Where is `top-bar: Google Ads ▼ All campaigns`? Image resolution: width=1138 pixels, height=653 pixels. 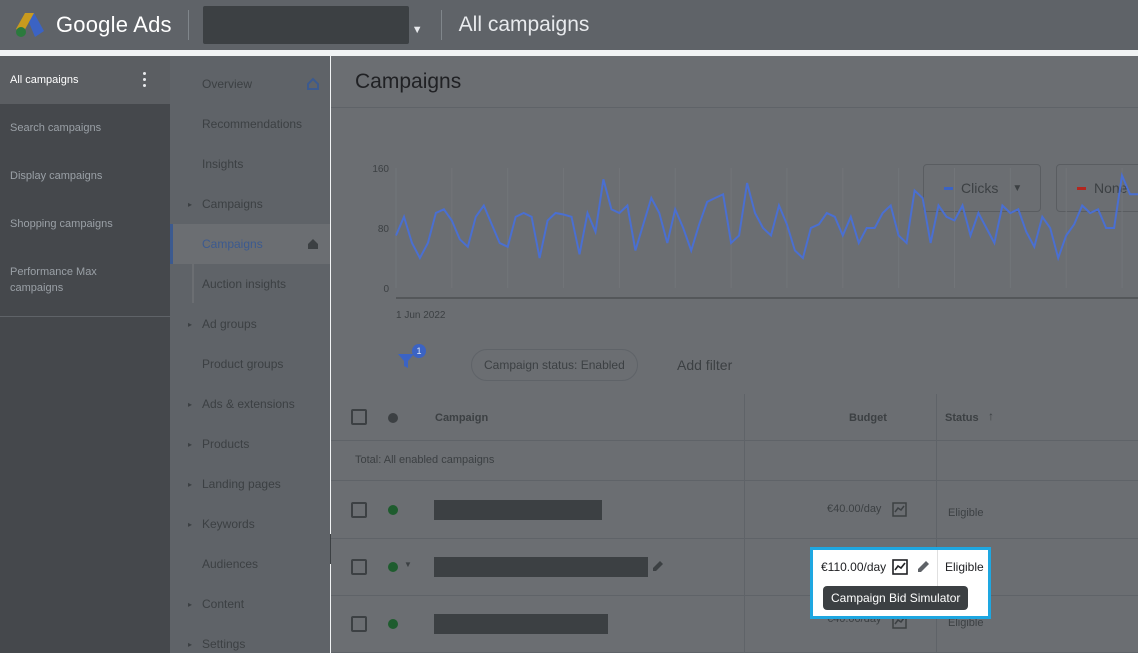
top-bar: Google Ads ▼ All campaigns is located at coordinates (569, 25).